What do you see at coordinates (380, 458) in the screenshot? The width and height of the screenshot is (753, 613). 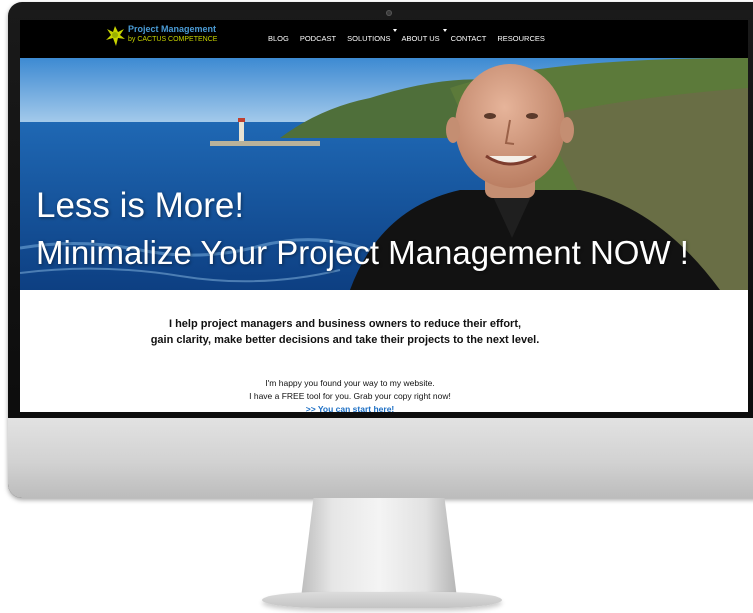 I see `monitor-chin` at bounding box center [380, 458].